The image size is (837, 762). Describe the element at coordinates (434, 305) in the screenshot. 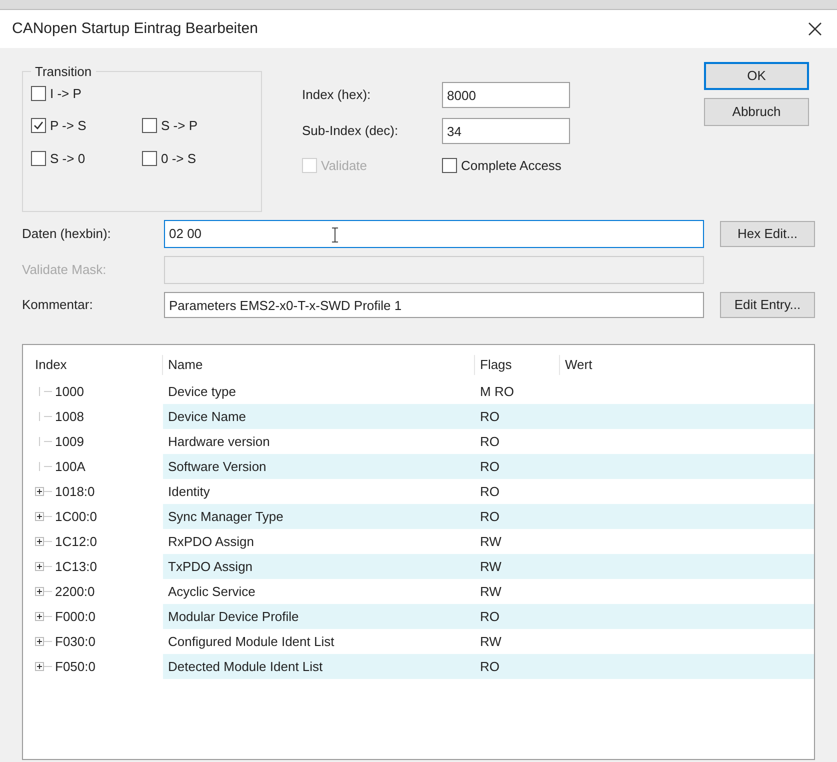

I see `input-field: Parameters EMS2-x0-T-x-SWD Profile 1` at that location.